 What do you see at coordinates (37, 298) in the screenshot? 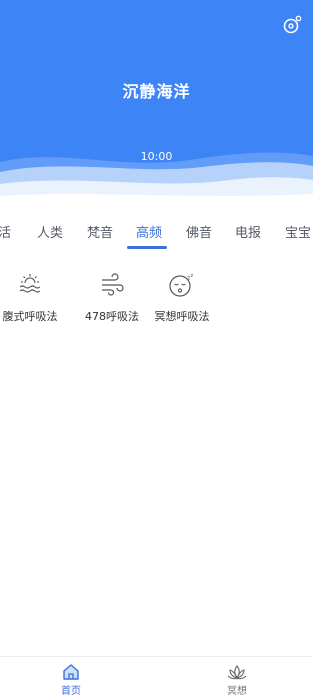
I see `exercise-abdominal-breathing: 腹式呼吸法` at bounding box center [37, 298].